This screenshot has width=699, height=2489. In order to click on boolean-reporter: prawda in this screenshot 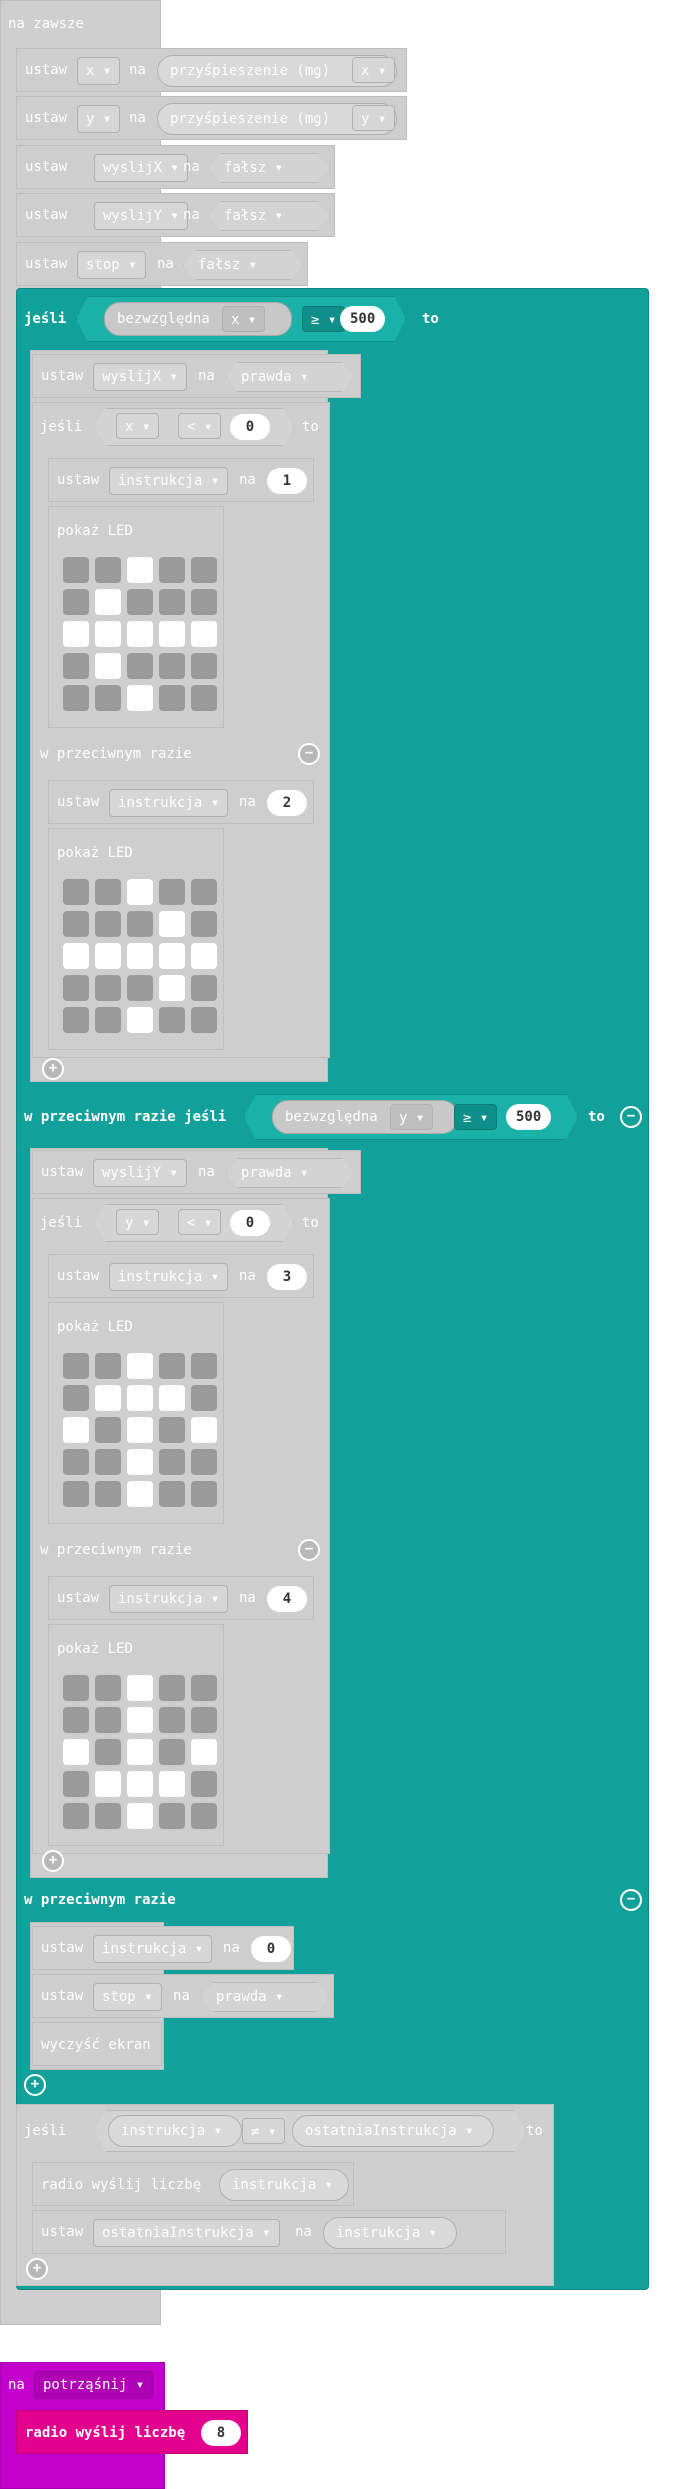, I will do `click(265, 1997)`.